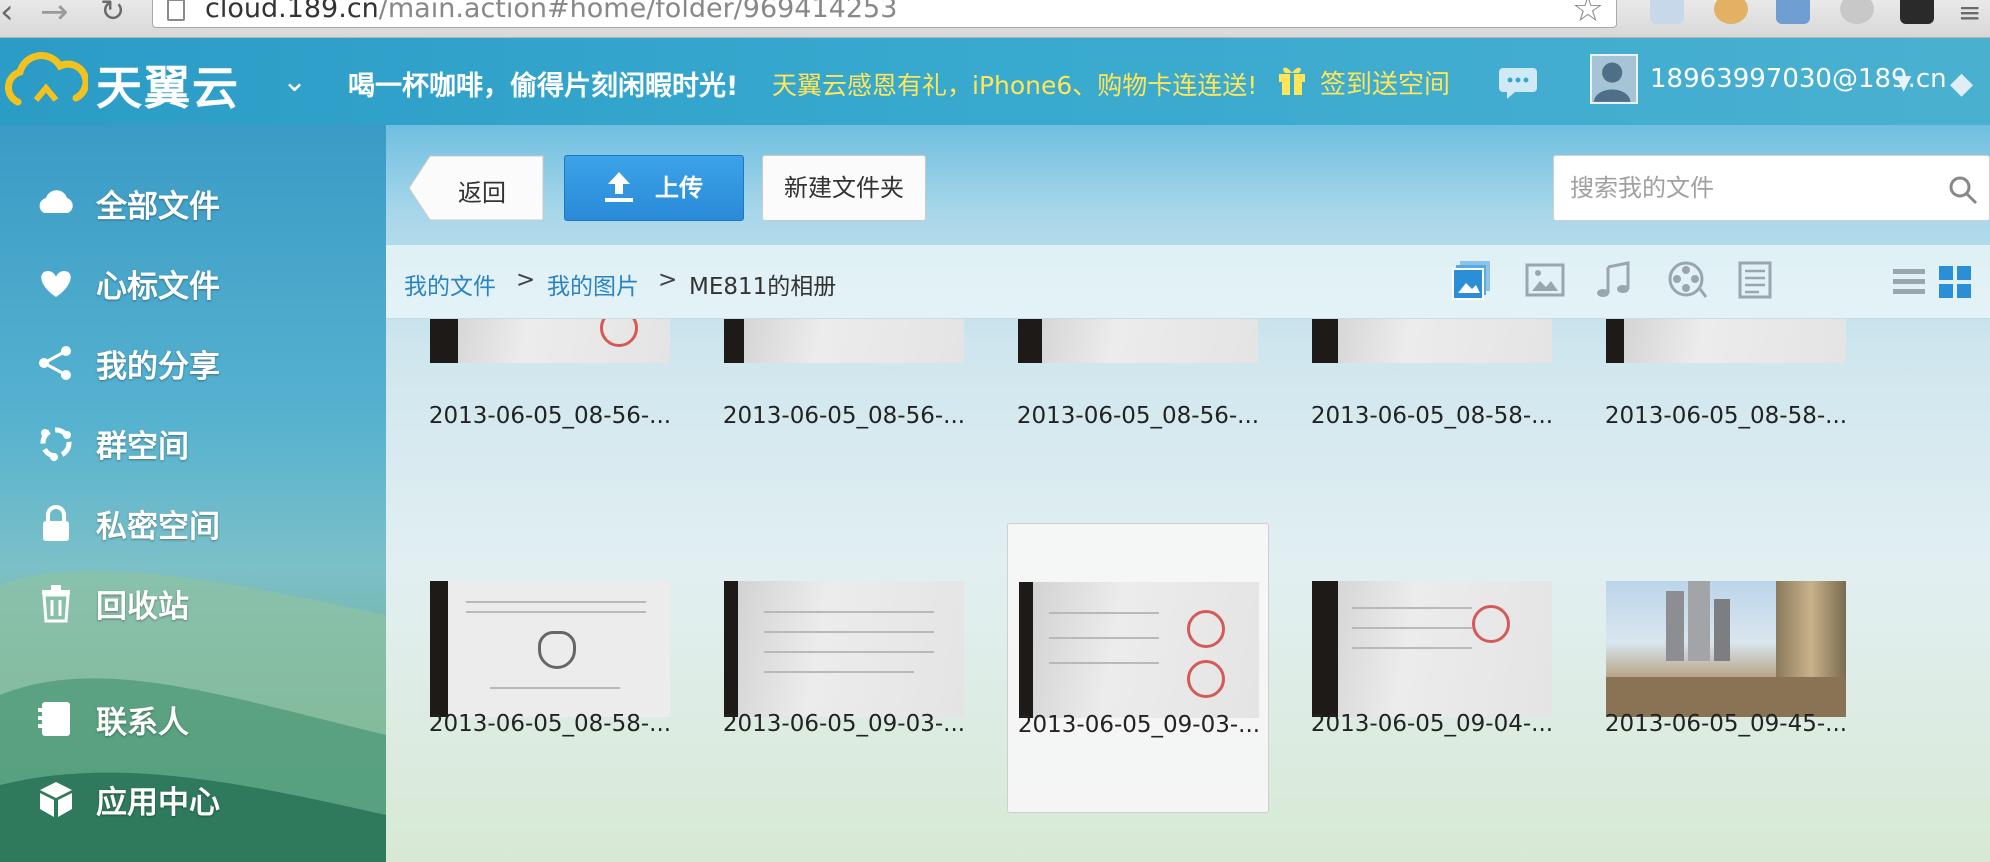 The image size is (1990, 862). What do you see at coordinates (1545, 280) in the screenshot?
I see `image-filter-icon` at bounding box center [1545, 280].